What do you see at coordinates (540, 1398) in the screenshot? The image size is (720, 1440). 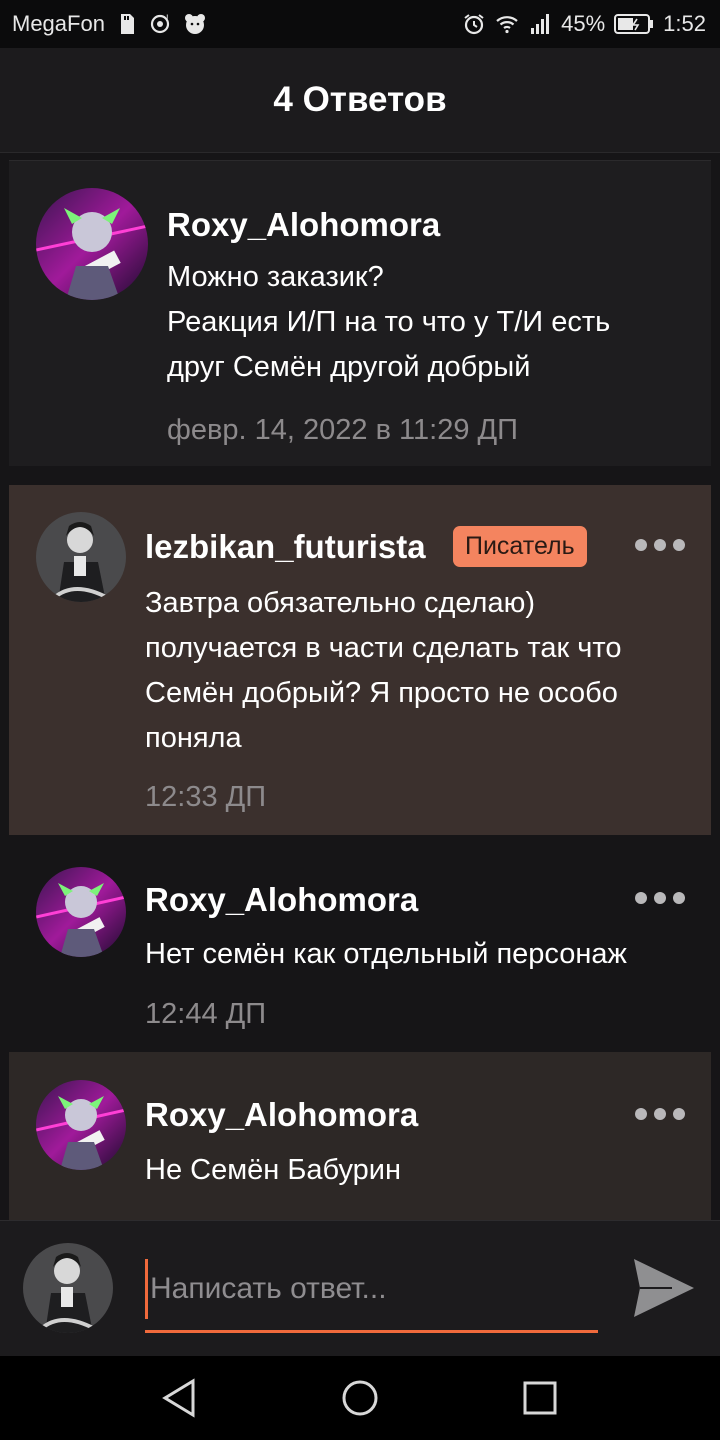 I see `recents-icon` at bounding box center [540, 1398].